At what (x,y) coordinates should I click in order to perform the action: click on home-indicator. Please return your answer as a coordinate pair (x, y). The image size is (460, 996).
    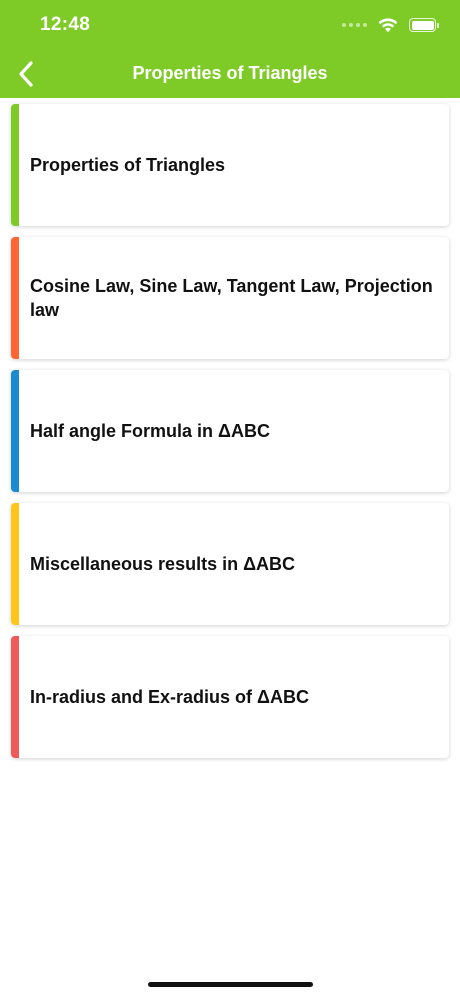
    Looking at the image, I should click on (230, 984).